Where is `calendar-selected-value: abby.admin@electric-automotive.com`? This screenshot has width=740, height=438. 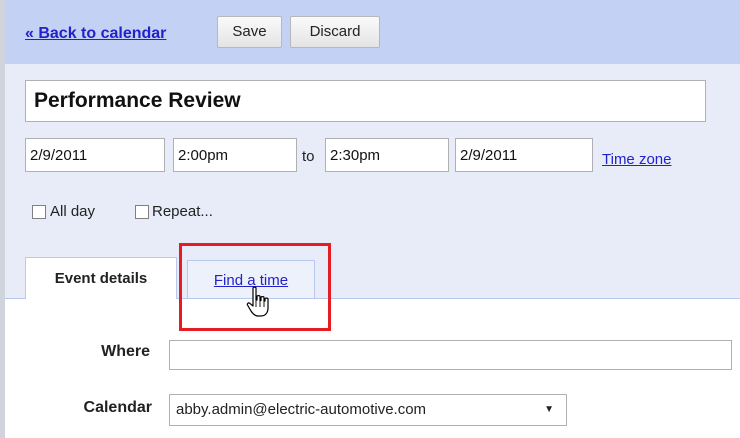 calendar-selected-value: abby.admin@electric-automotive.com is located at coordinates (301, 409).